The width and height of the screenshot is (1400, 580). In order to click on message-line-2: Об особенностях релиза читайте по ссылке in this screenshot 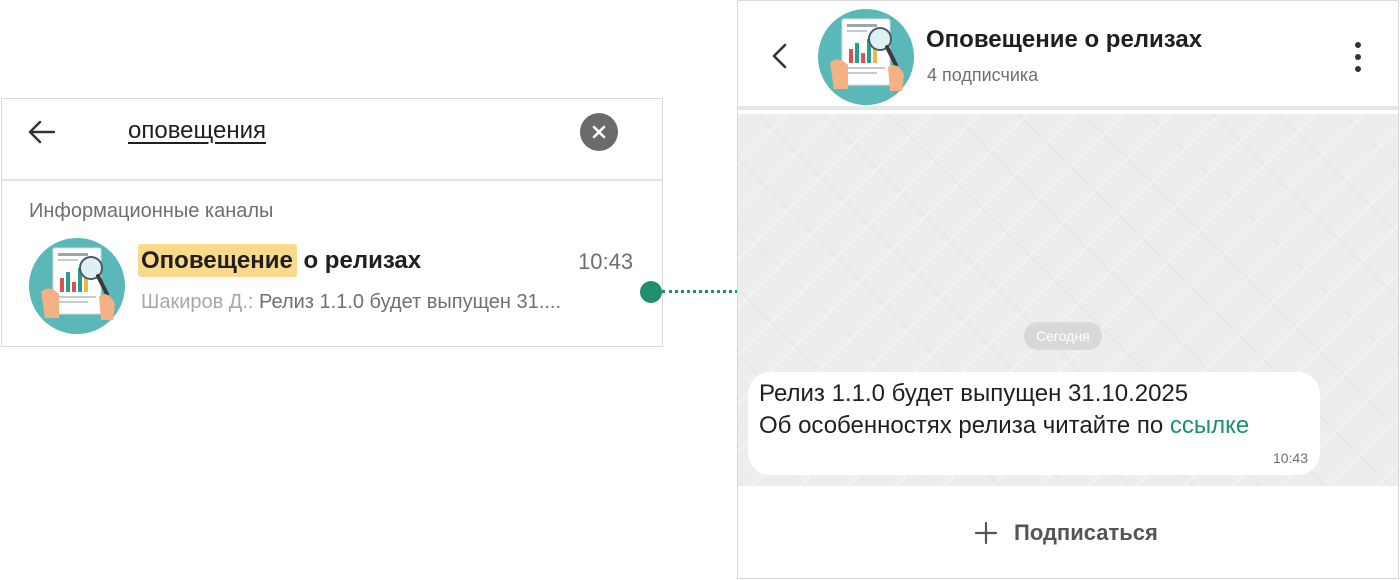, I will do `click(1004, 426)`.